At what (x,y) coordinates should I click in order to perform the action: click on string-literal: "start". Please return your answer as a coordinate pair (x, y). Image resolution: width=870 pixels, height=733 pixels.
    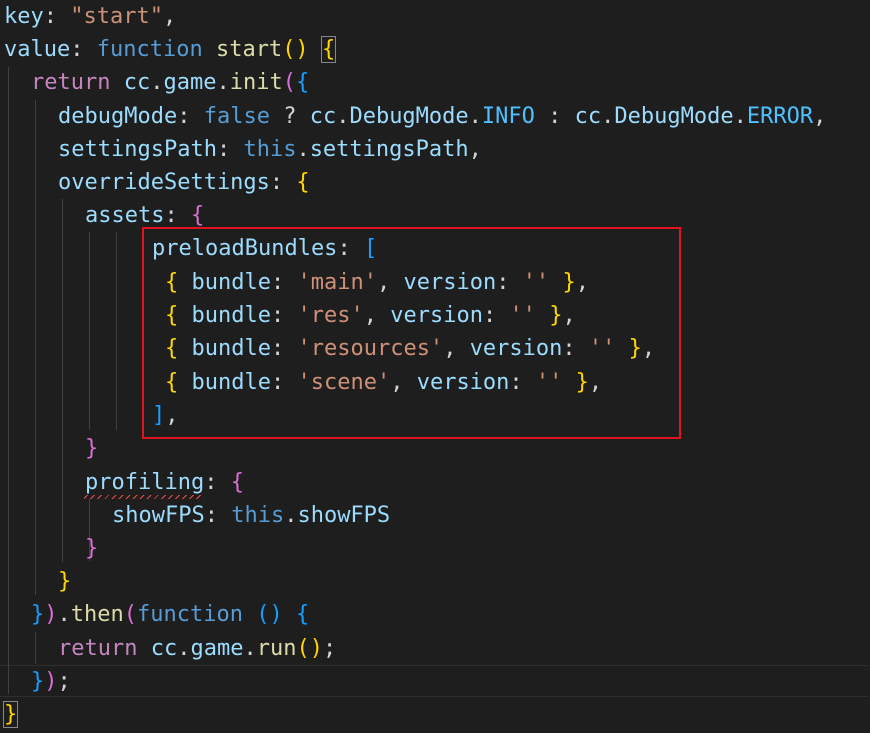
    Looking at the image, I should click on (116, 16).